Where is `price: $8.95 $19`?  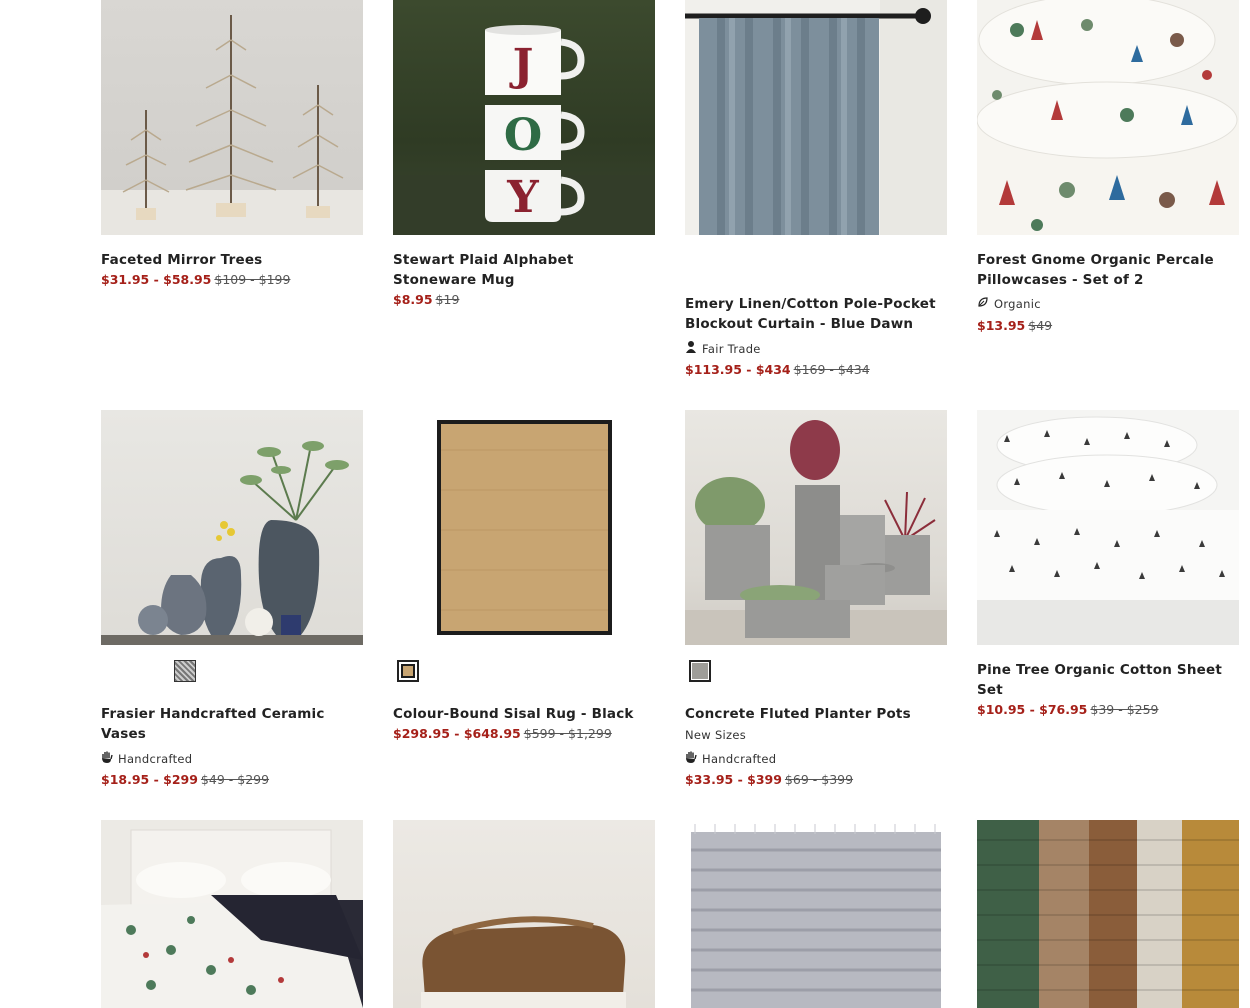
price: $8.95 $19 is located at coordinates (426, 299).